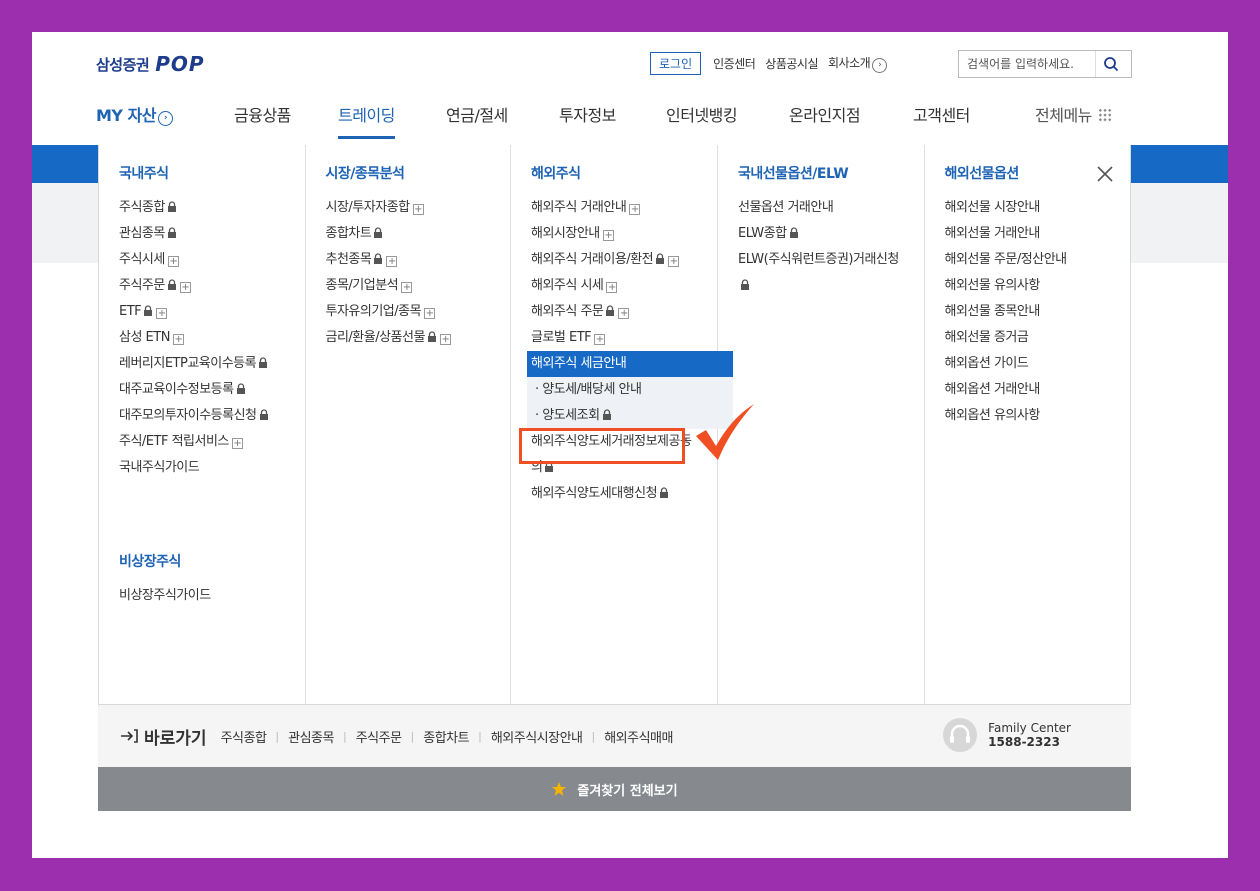  What do you see at coordinates (204, 390) in the screenshot?
I see `menu-domestic-item: 대주교육이수정보등록` at bounding box center [204, 390].